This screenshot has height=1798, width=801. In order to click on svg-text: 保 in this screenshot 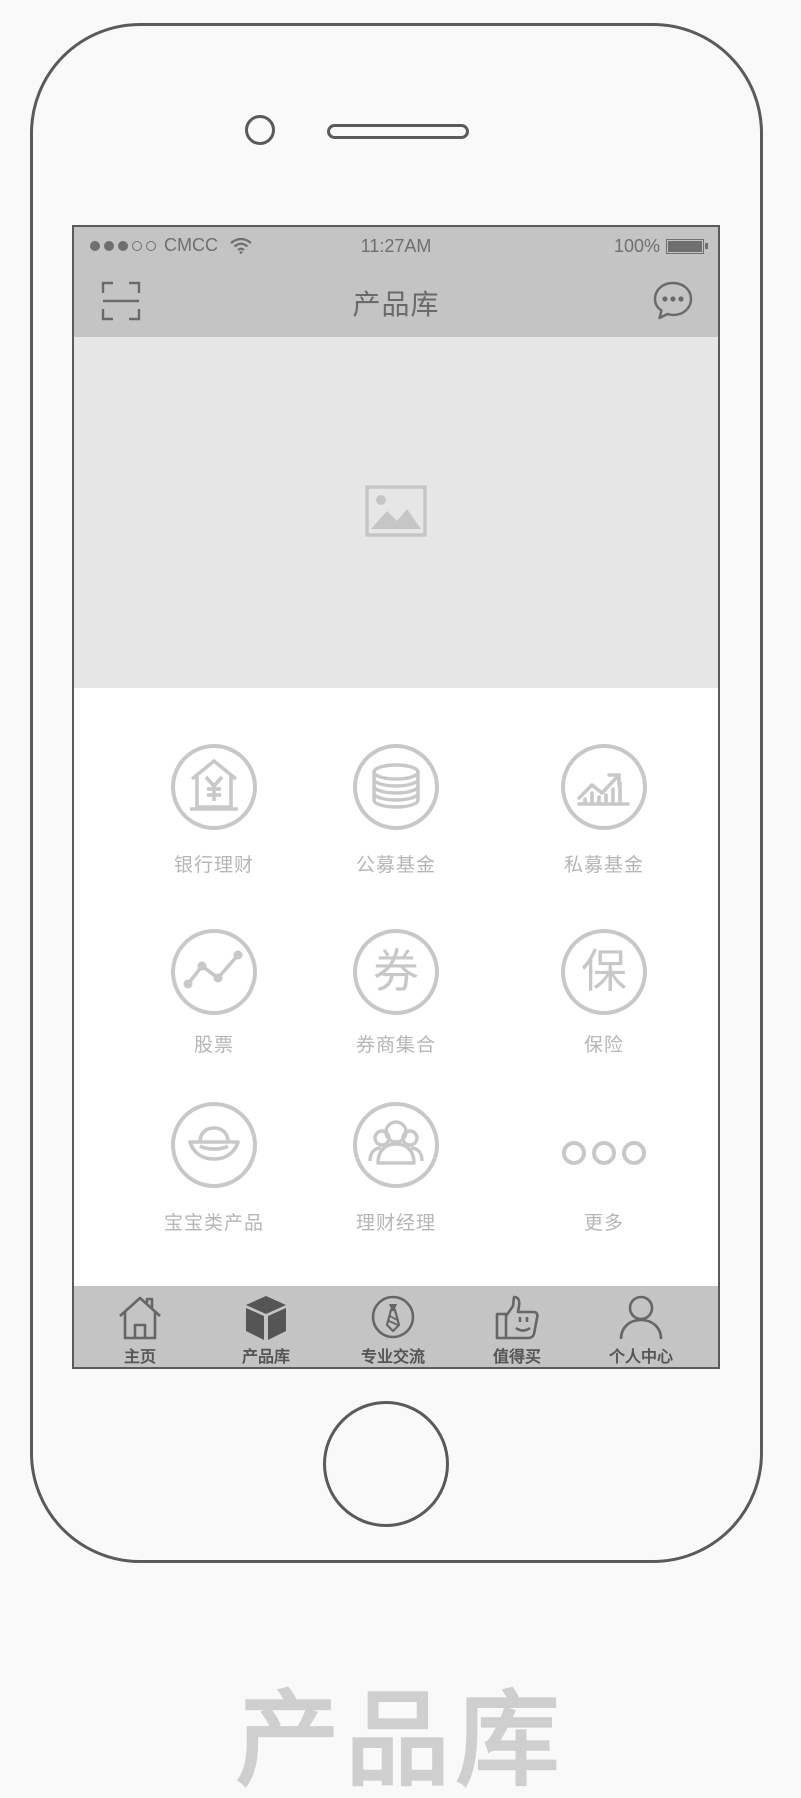, I will do `click(604, 971)`.